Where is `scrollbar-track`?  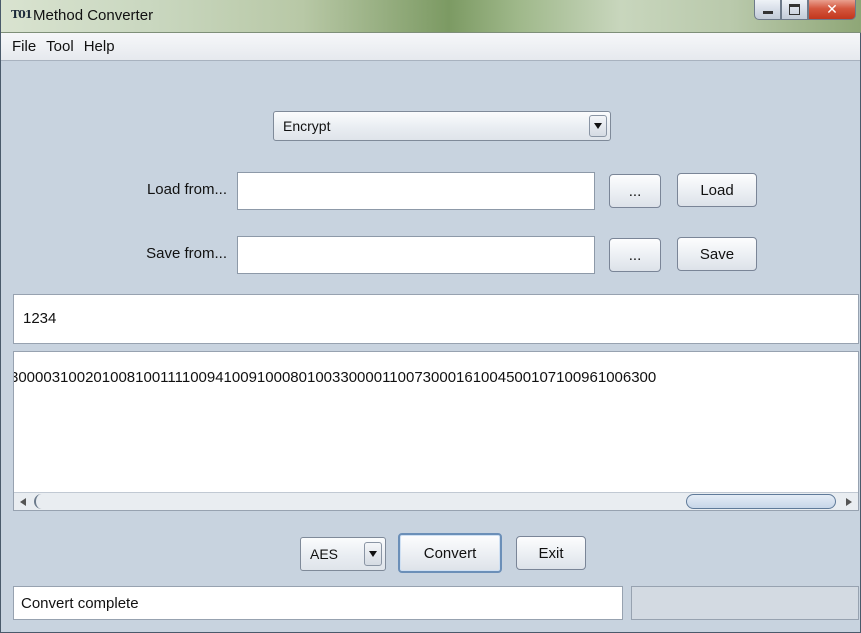 scrollbar-track is located at coordinates (40, 501).